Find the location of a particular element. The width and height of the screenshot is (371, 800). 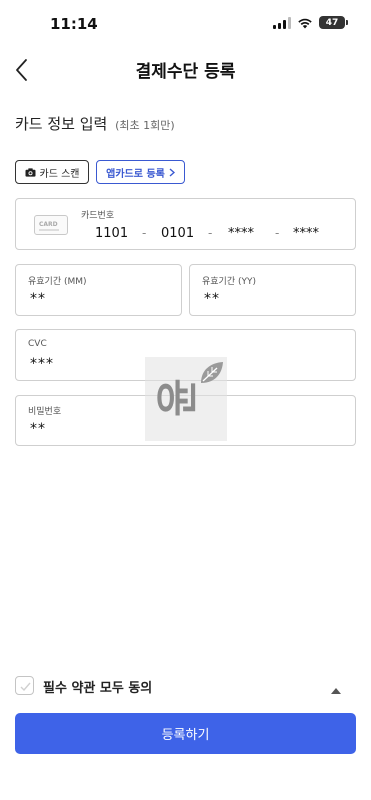

watermark-char: 윤 is located at coordinates (177, 397).